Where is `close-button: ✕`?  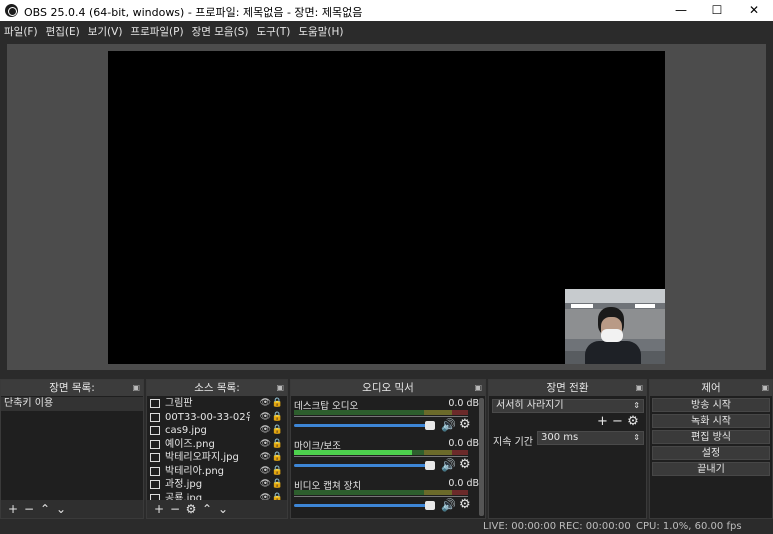 close-button: ✕ is located at coordinates (754, 10).